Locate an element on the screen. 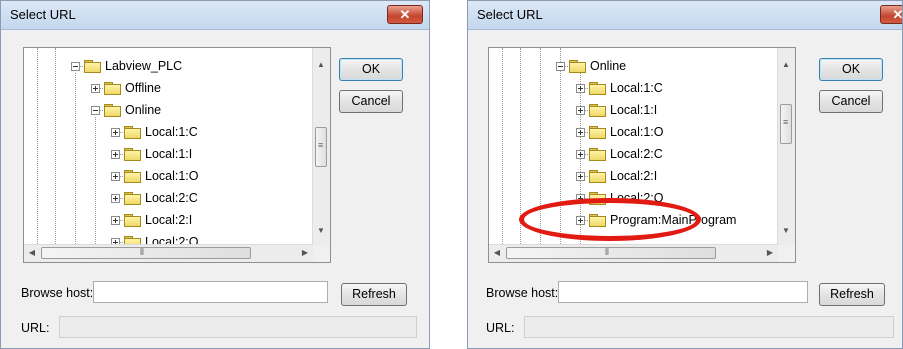 The width and height of the screenshot is (903, 349). highlight-ellipse is located at coordinates (610, 219).